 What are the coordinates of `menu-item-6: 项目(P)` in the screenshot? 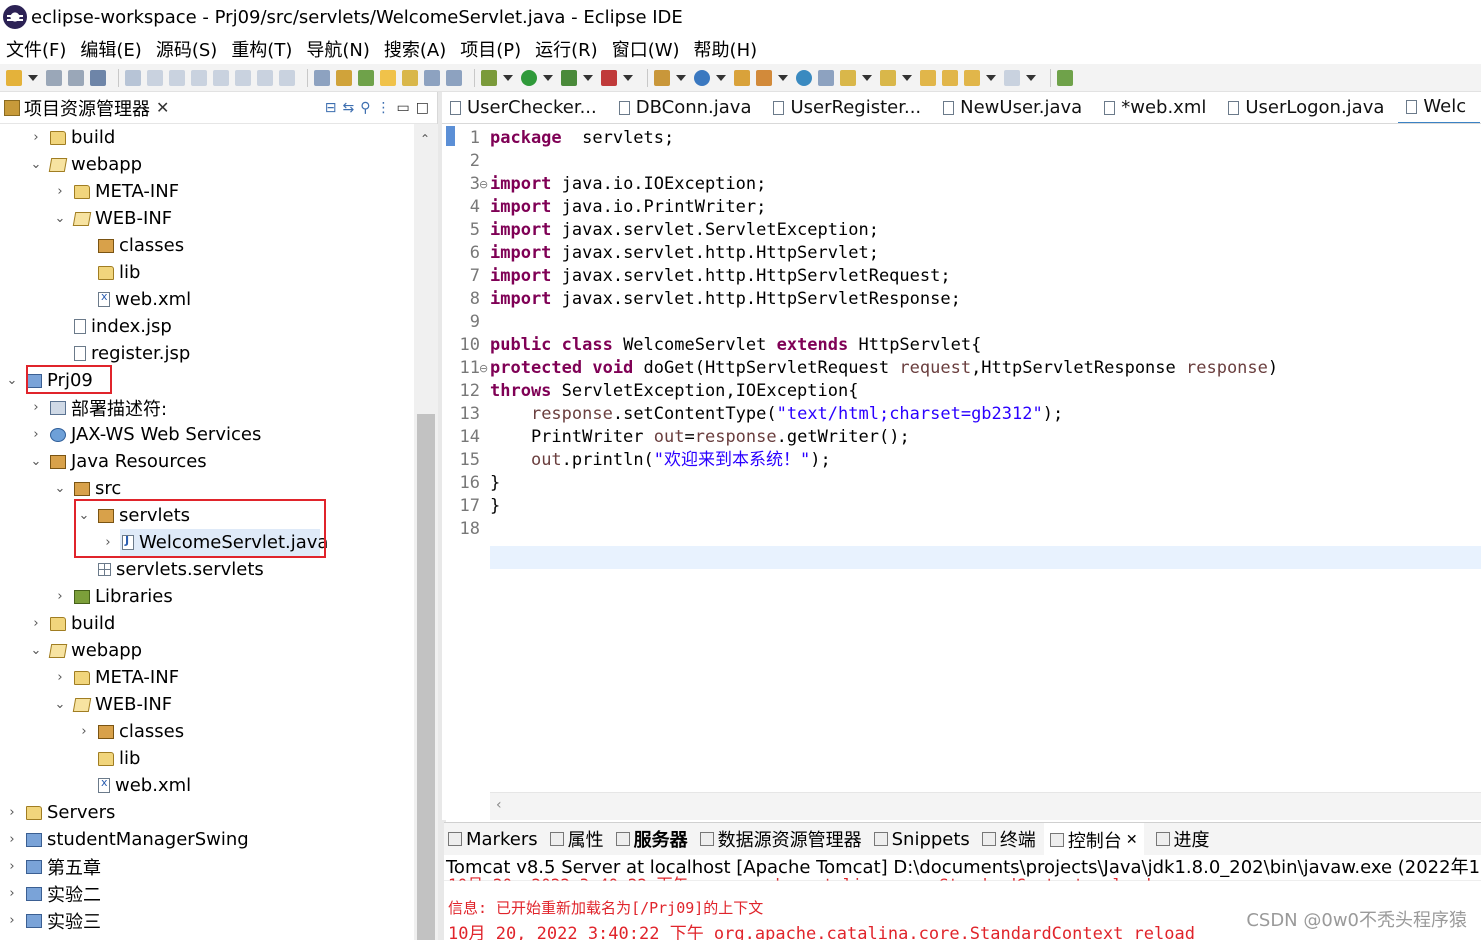 It's located at (490, 49).